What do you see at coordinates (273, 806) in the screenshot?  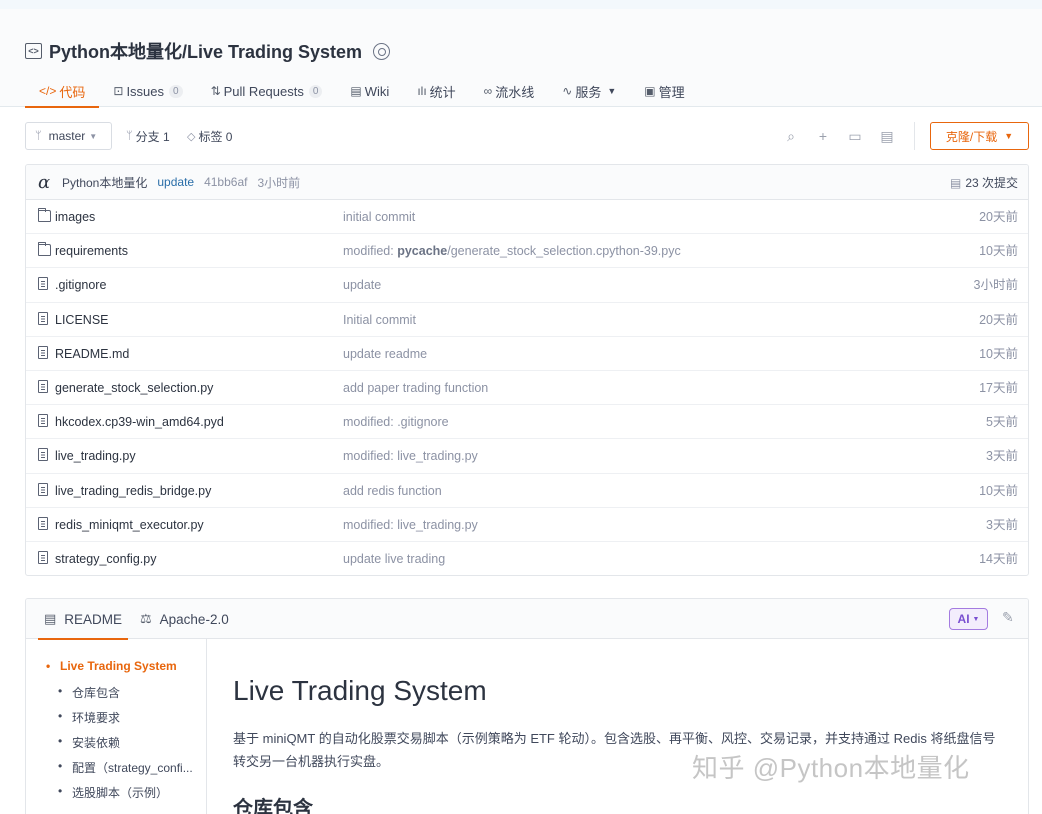 I see `readme-section-heading: 仓库包含` at bounding box center [273, 806].